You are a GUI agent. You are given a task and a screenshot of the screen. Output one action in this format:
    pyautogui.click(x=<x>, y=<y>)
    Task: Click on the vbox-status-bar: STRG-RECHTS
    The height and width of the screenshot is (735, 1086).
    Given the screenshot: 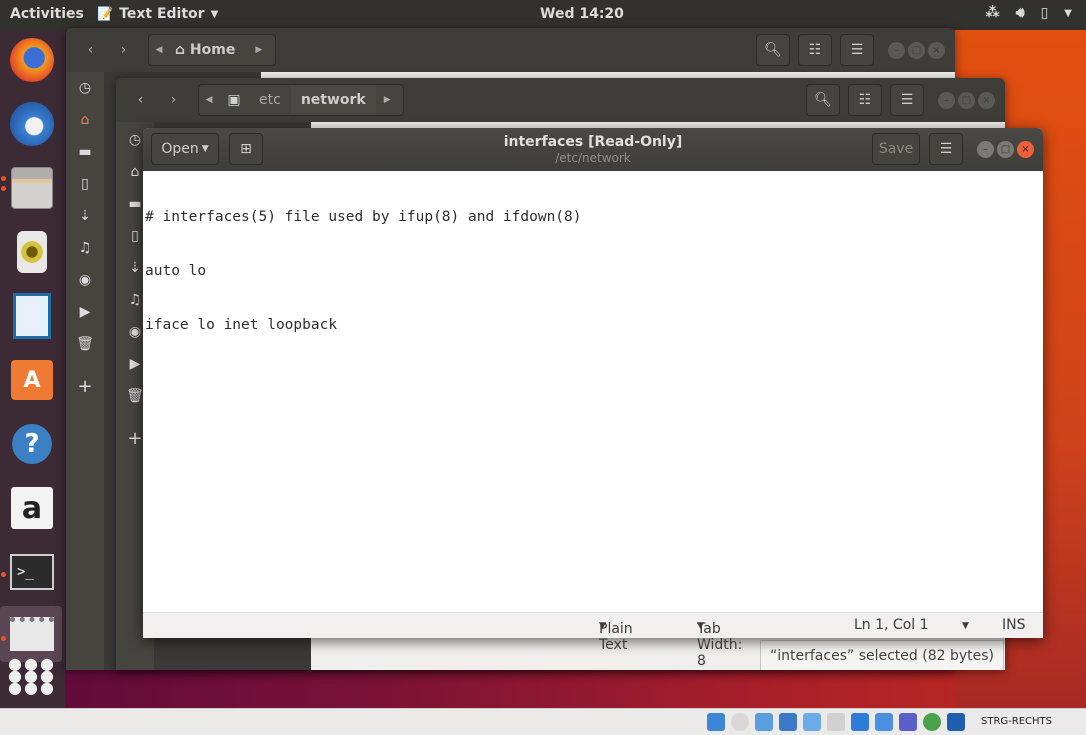 What is the action you would take?
    pyautogui.click(x=543, y=721)
    